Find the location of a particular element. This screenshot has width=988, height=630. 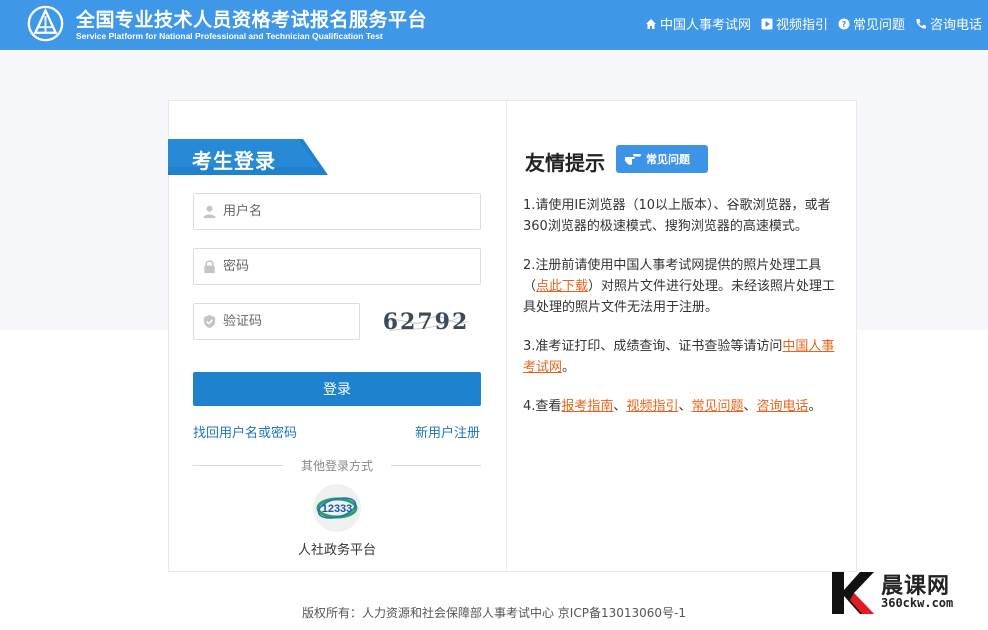

faq-badge-button: 常见问题 is located at coordinates (662, 159).